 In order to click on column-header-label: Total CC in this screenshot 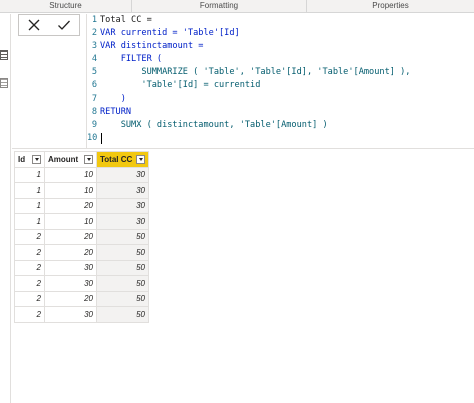, I will do `click(116, 159)`.